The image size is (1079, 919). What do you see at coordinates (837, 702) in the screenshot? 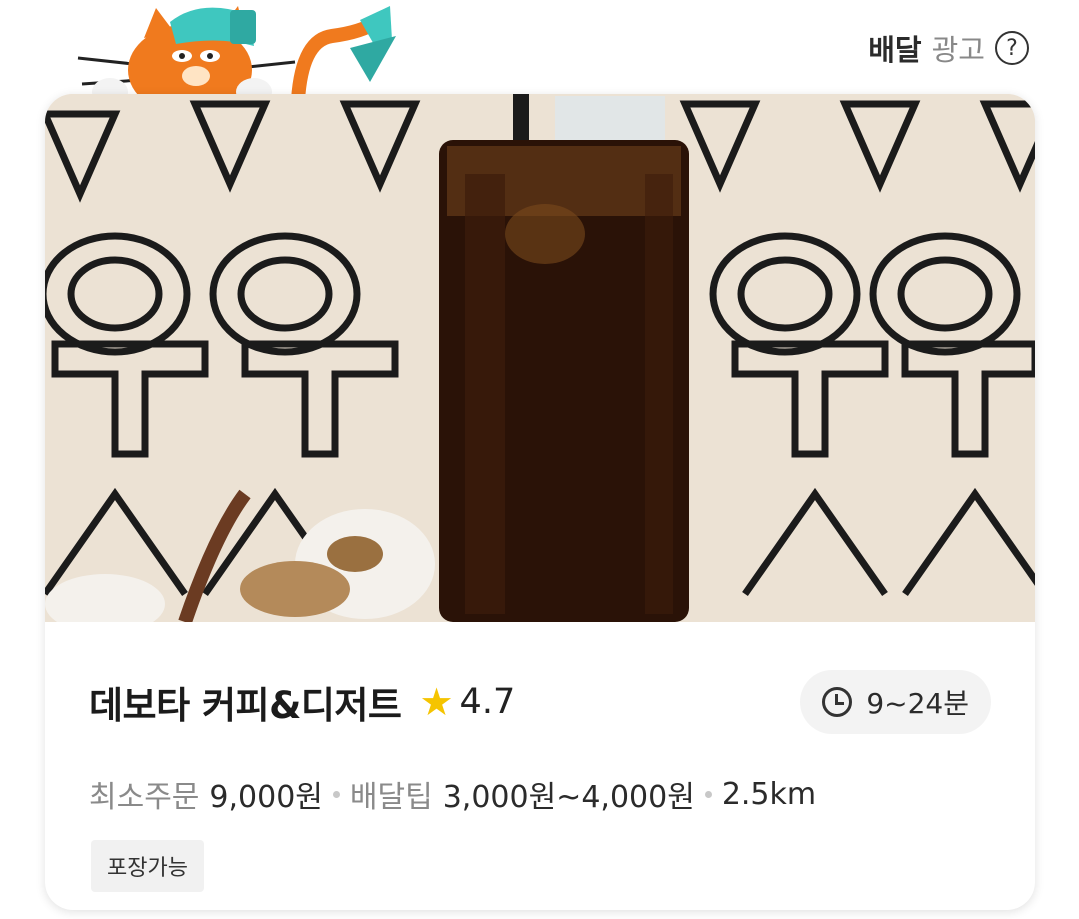
I see `clock-icon` at bounding box center [837, 702].